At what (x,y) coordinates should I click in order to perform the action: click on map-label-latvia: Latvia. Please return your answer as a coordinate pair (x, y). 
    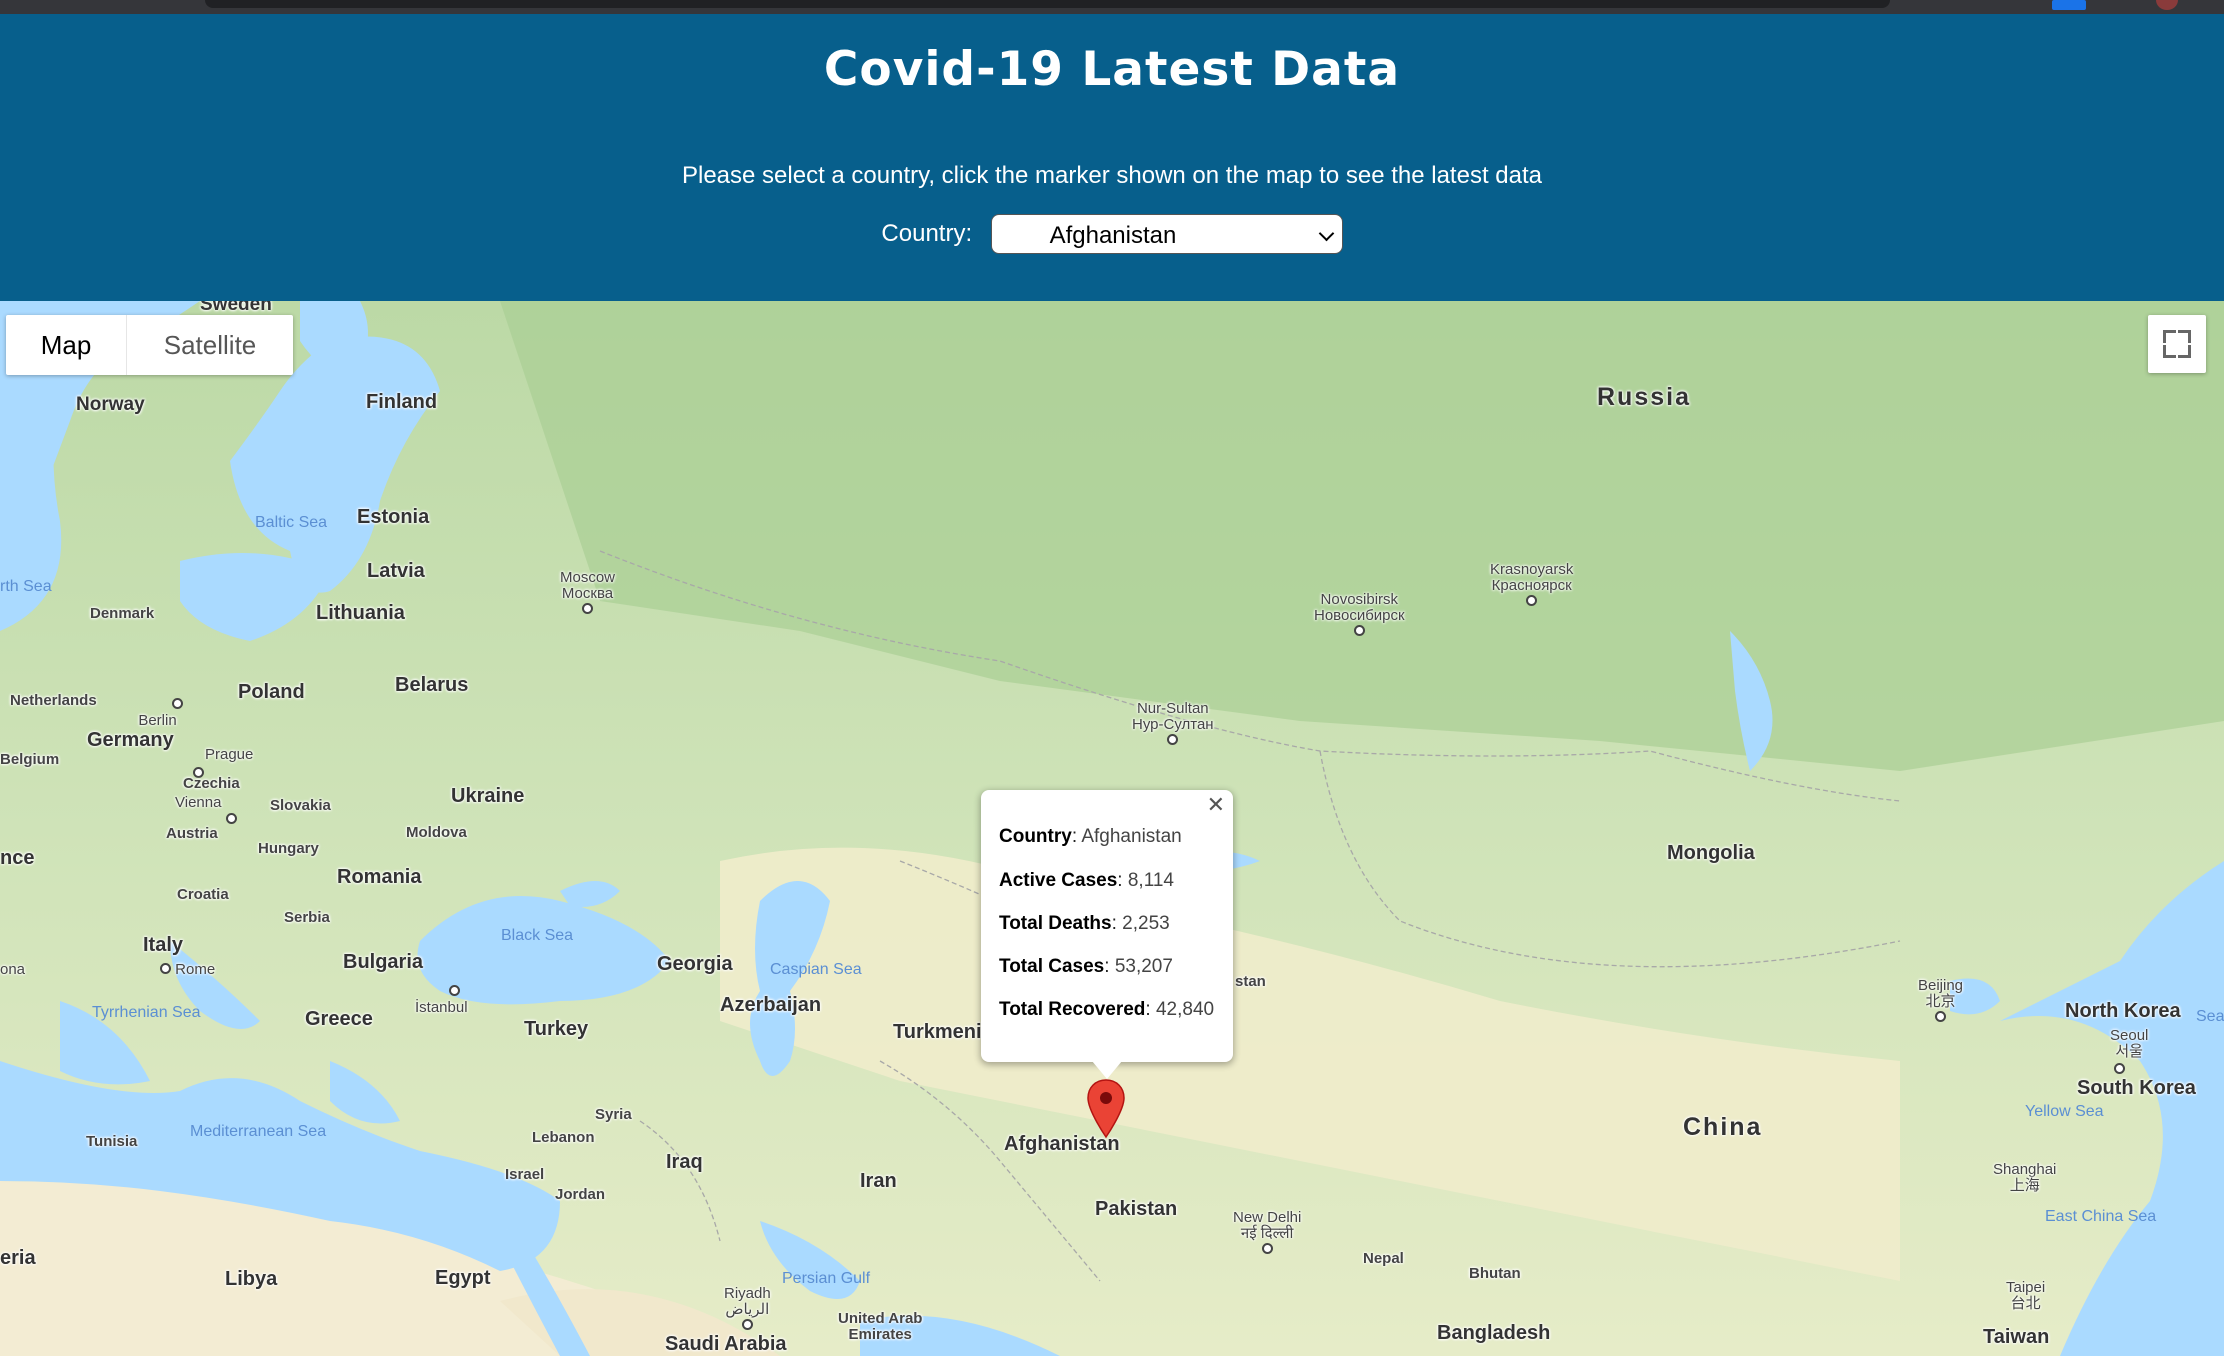
    Looking at the image, I should click on (396, 571).